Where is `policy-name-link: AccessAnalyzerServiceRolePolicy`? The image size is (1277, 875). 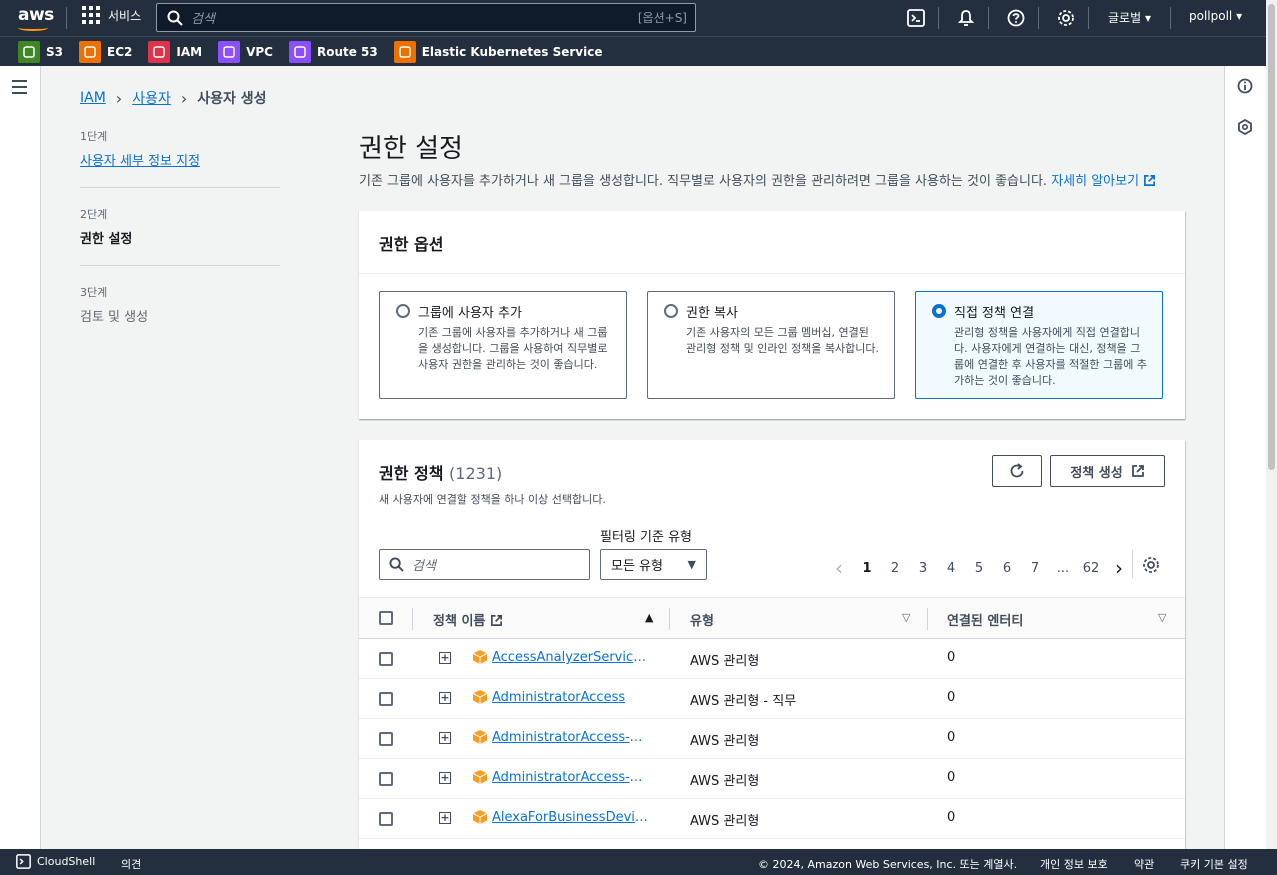 policy-name-link: AccessAnalyzerServiceRolePolicy is located at coordinates (571, 657).